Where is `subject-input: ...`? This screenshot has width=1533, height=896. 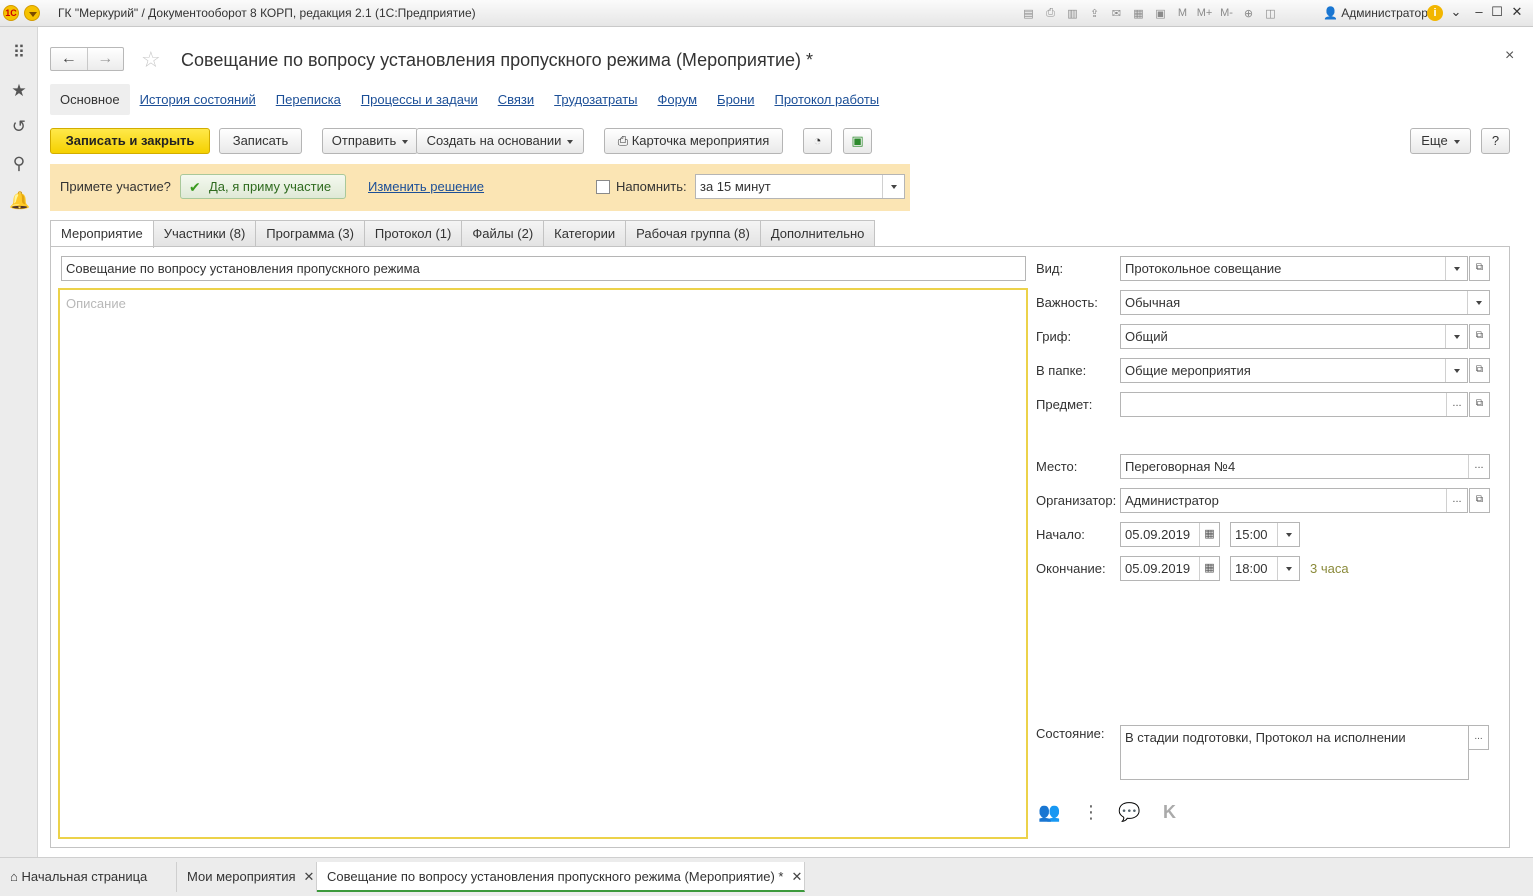
subject-input: ... is located at coordinates (1294, 404).